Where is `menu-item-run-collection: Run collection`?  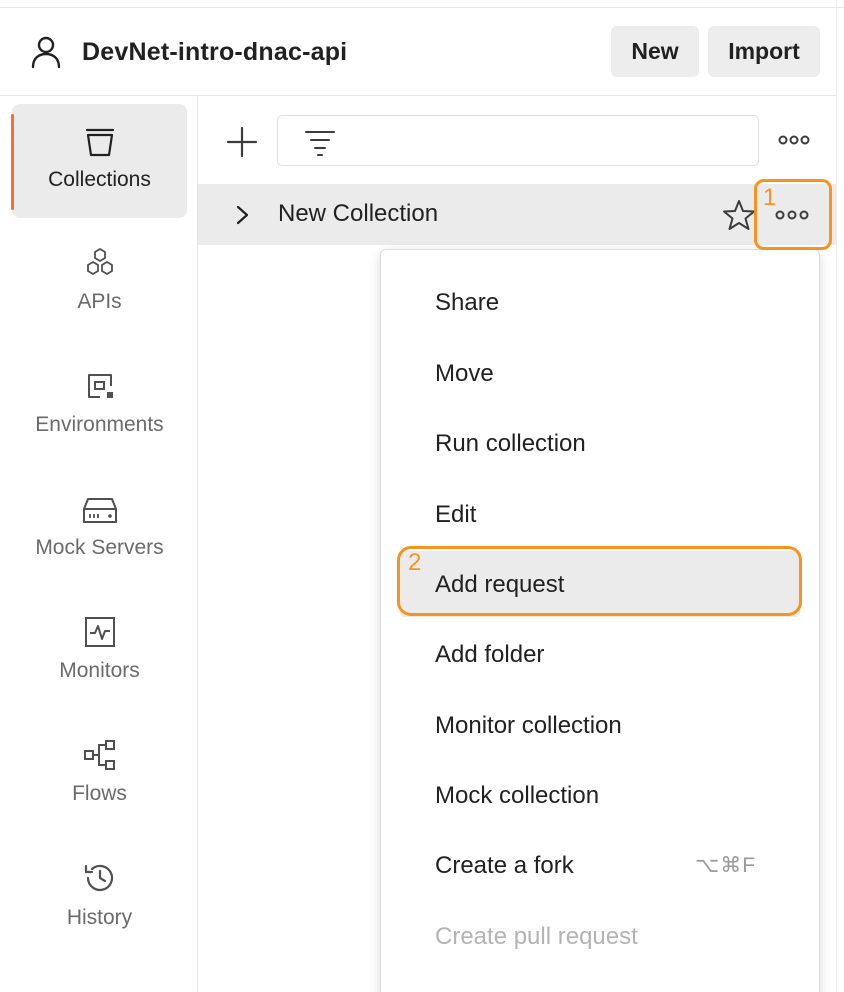
menu-item-run-collection: Run collection is located at coordinates (510, 444).